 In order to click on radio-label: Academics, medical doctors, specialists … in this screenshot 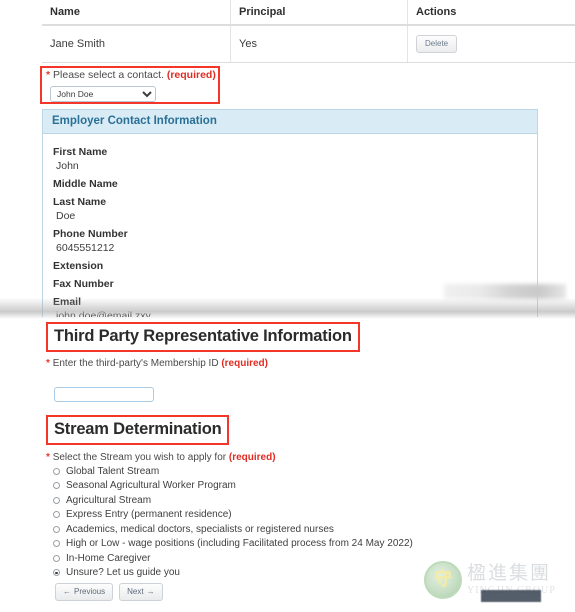, I will do `click(200, 529)`.